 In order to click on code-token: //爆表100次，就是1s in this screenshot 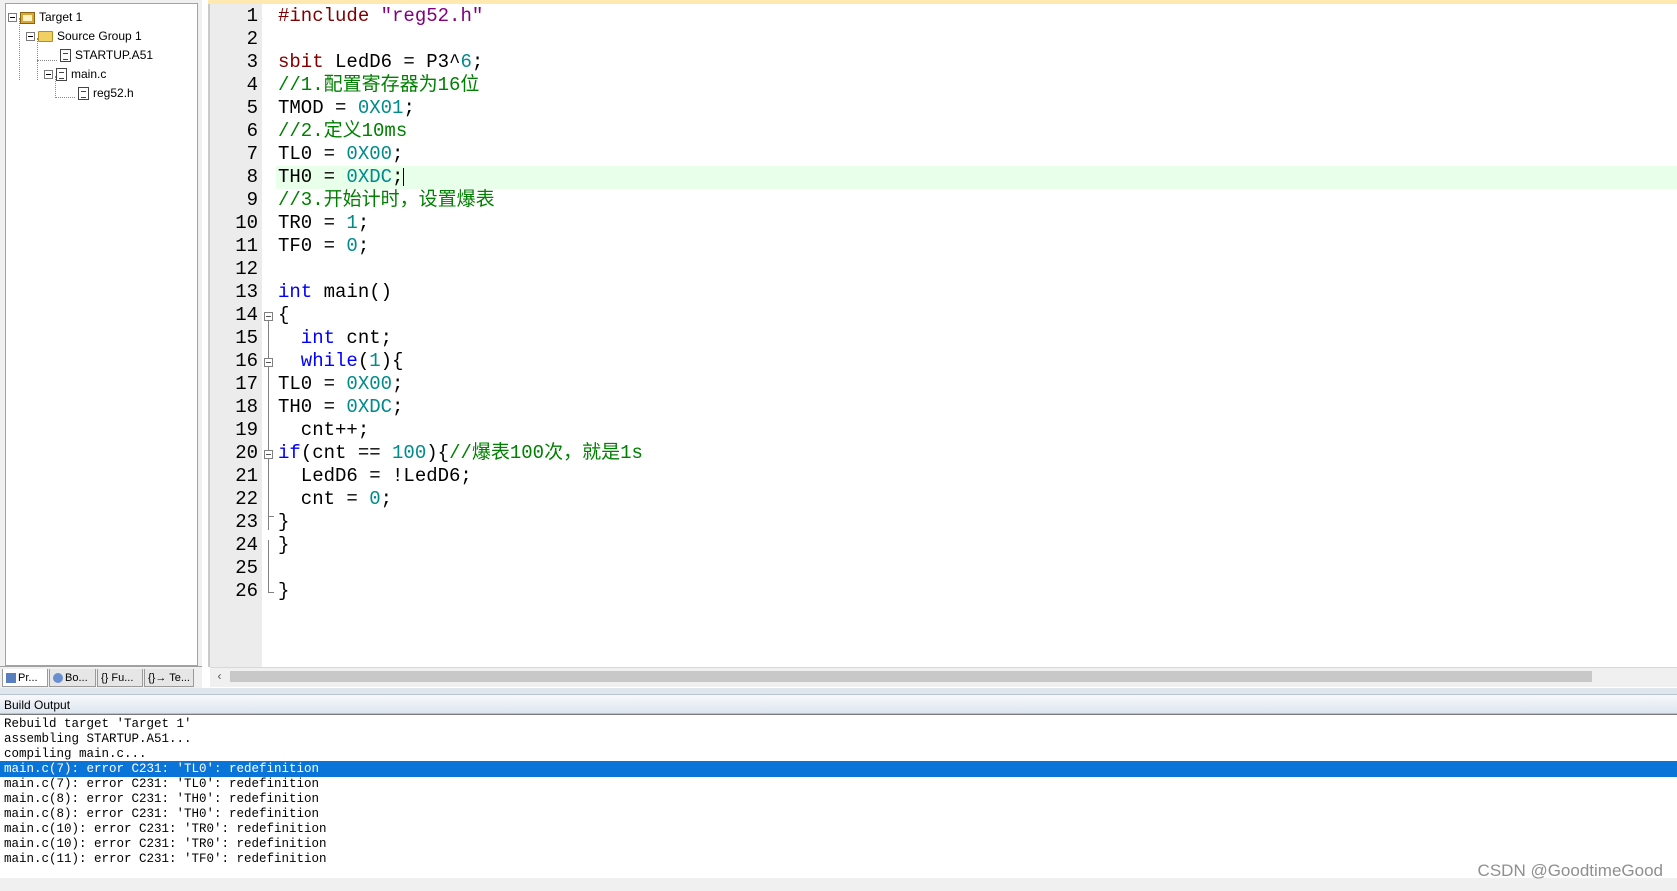, I will do `click(546, 453)`.